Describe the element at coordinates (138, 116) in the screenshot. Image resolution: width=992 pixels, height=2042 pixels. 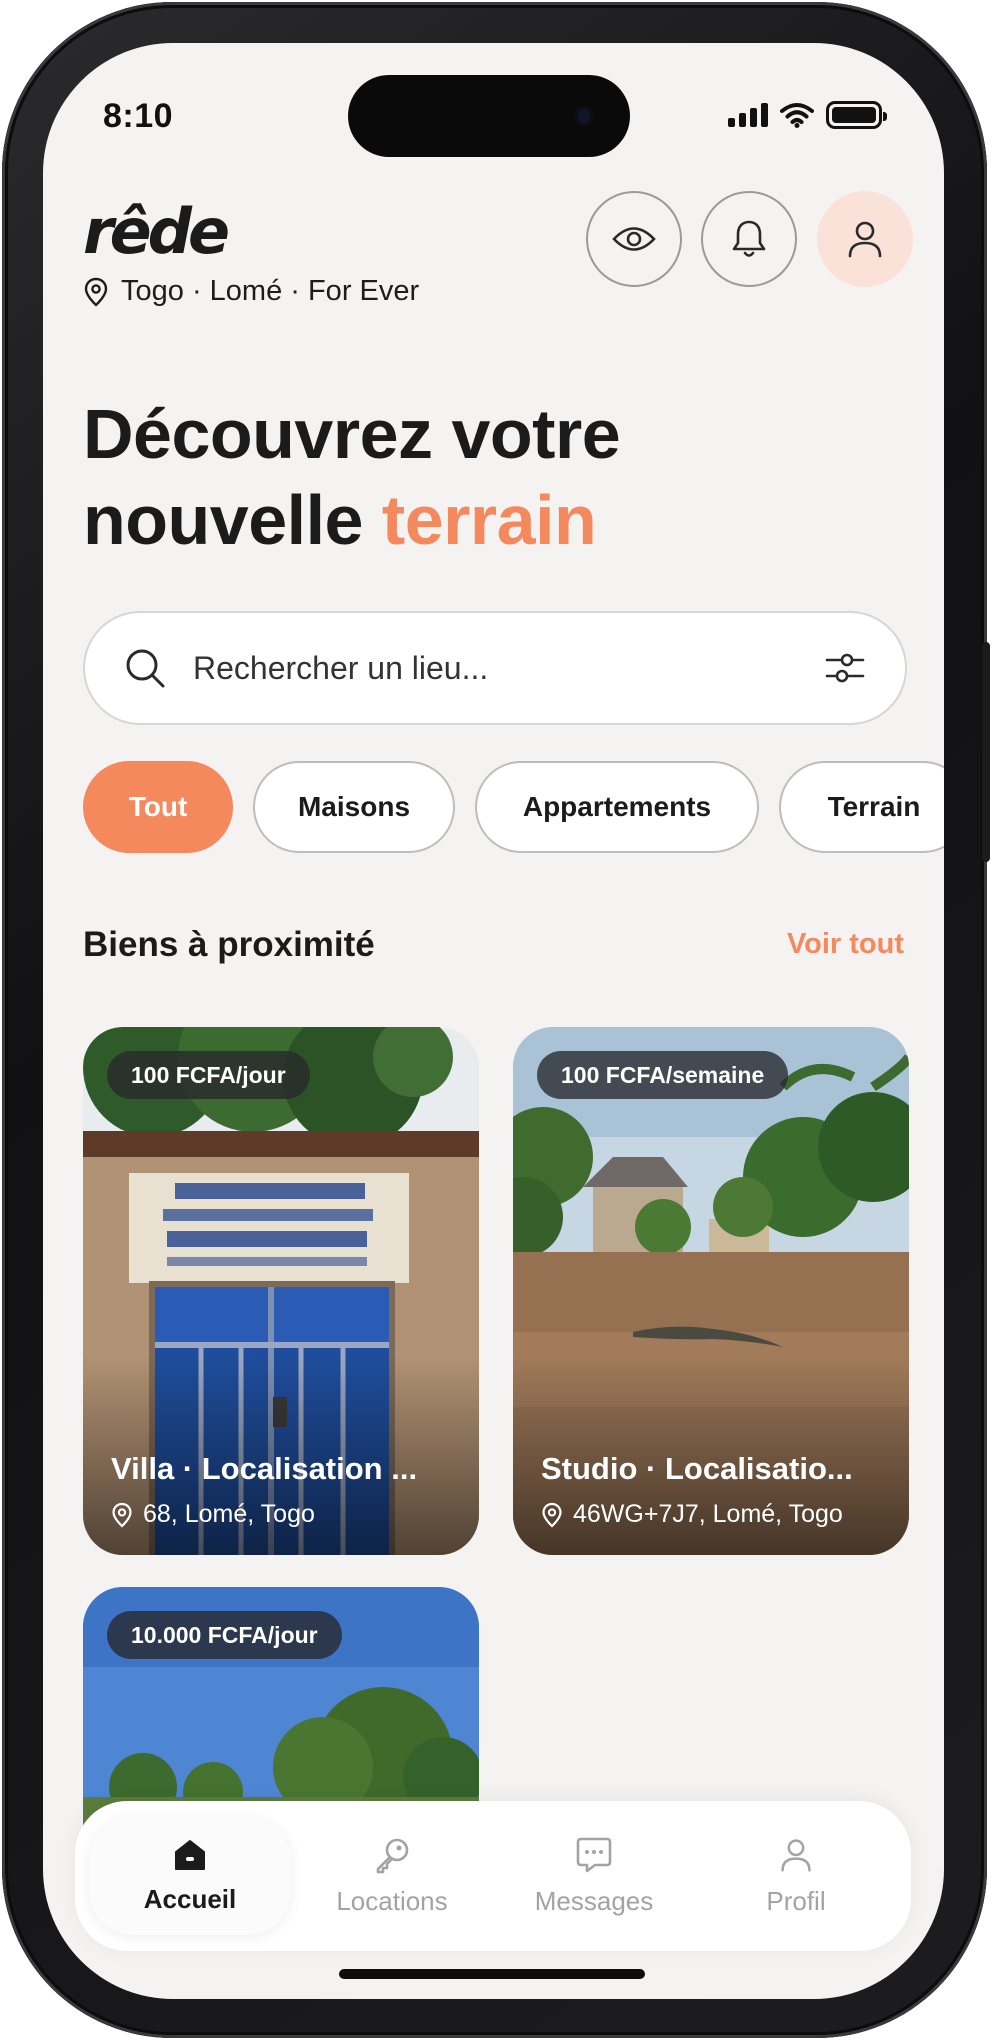
I see `status-time: 8:10` at that location.